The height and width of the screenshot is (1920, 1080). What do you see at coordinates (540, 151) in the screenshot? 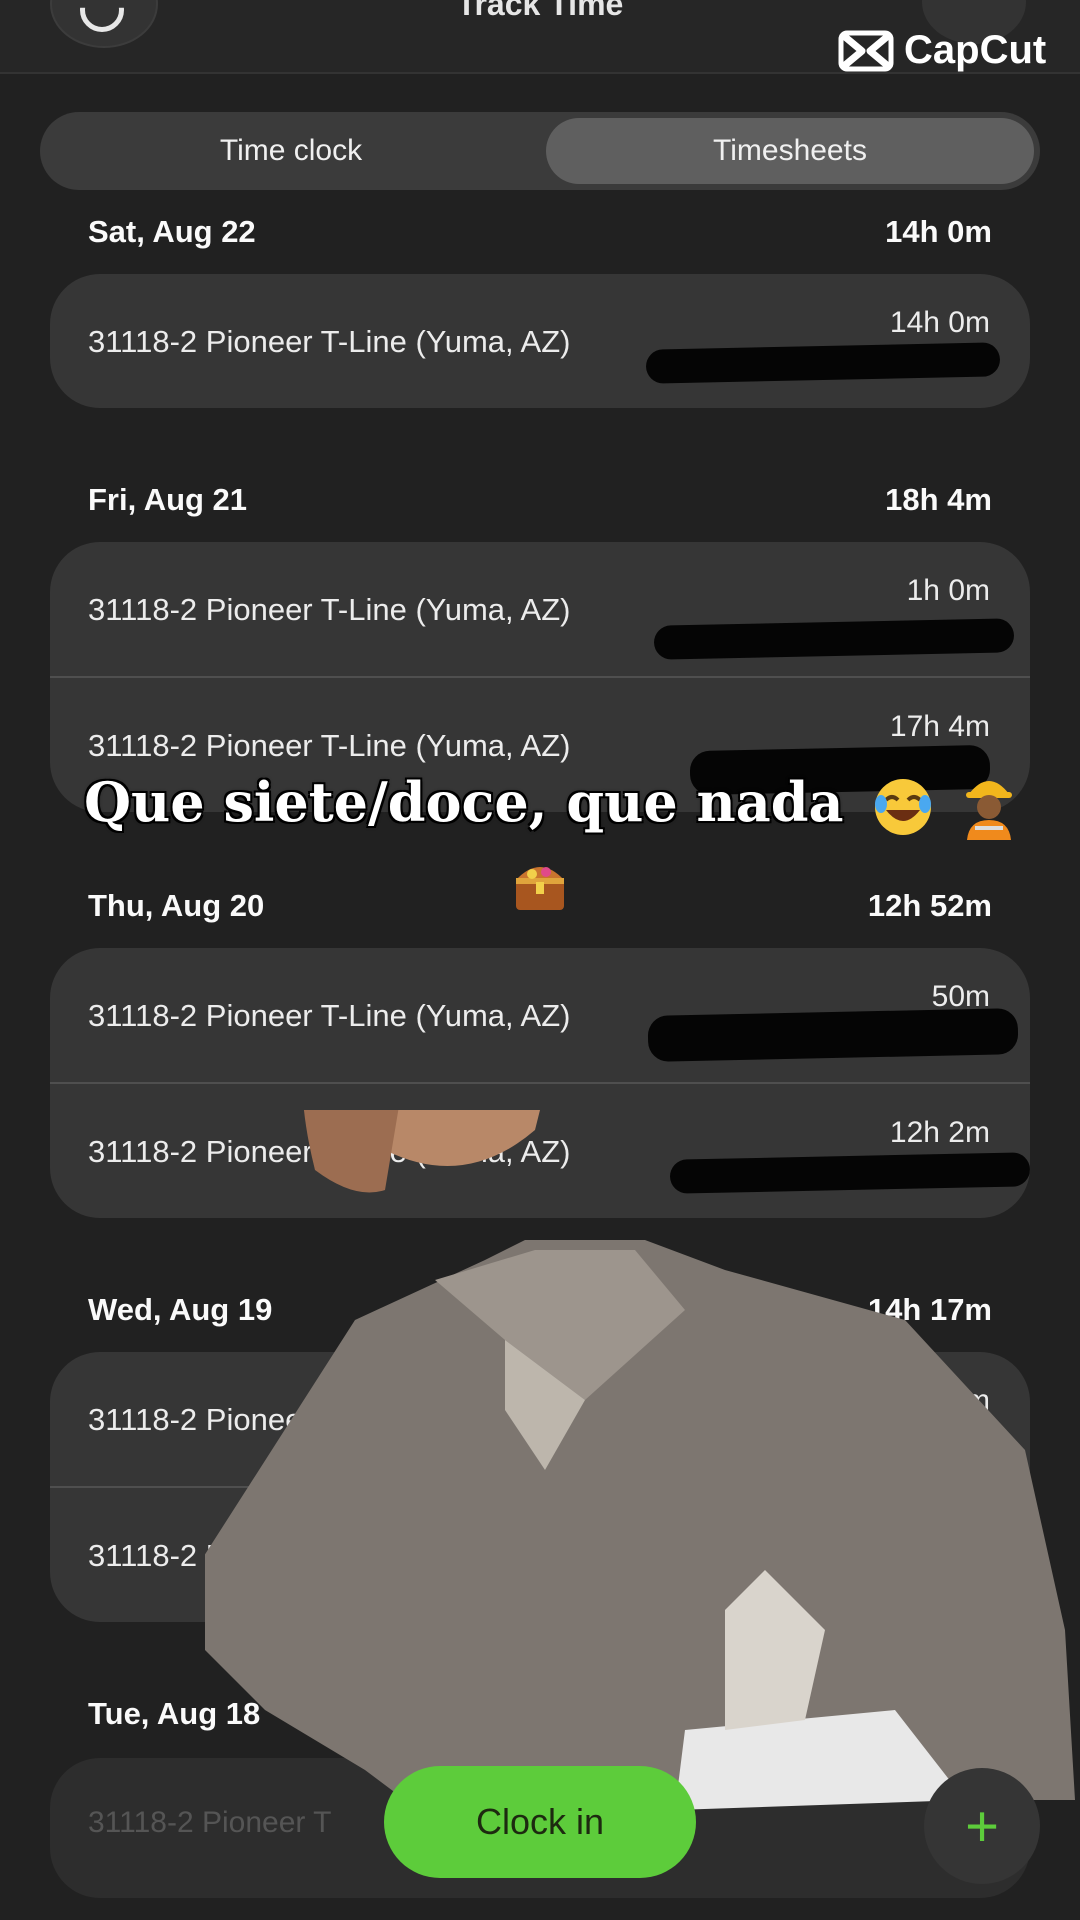
I see `segmented-control: Time clock Timesheets` at bounding box center [540, 151].